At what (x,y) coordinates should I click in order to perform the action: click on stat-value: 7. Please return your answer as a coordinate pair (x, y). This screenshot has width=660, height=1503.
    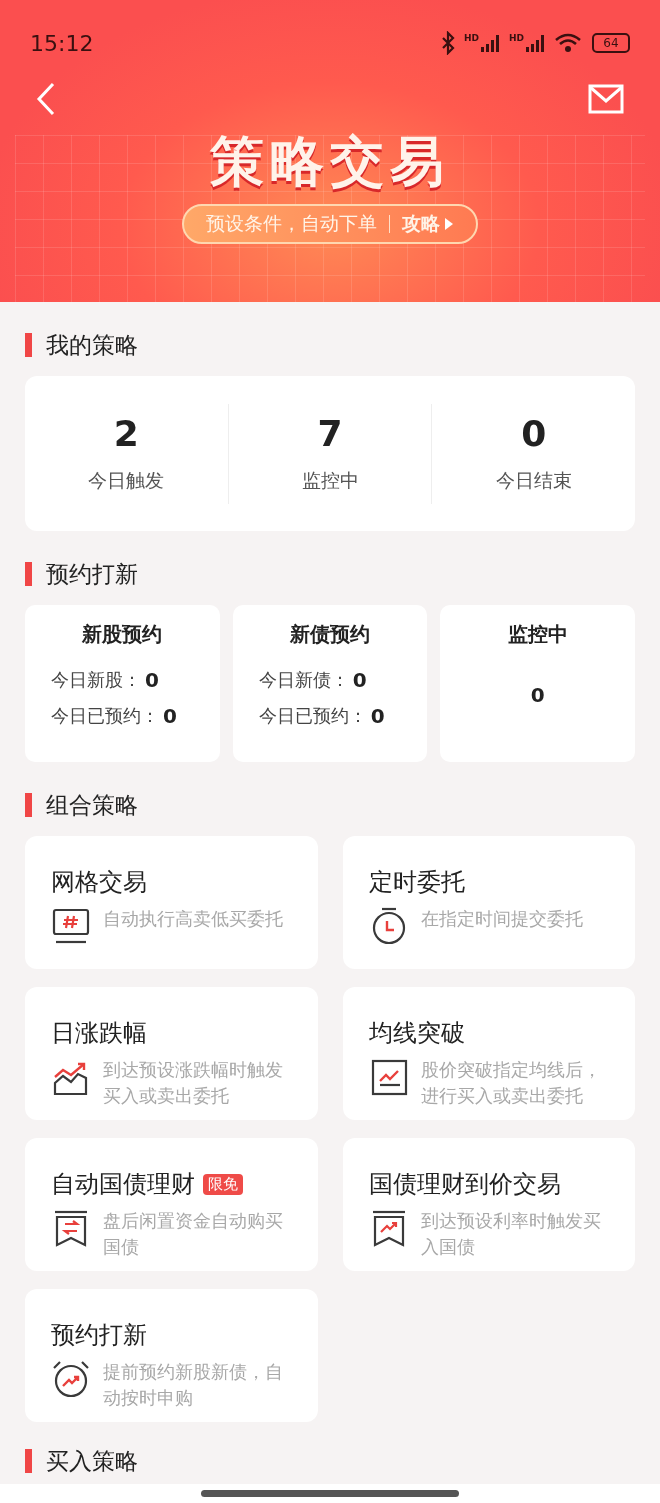
    Looking at the image, I should click on (330, 433).